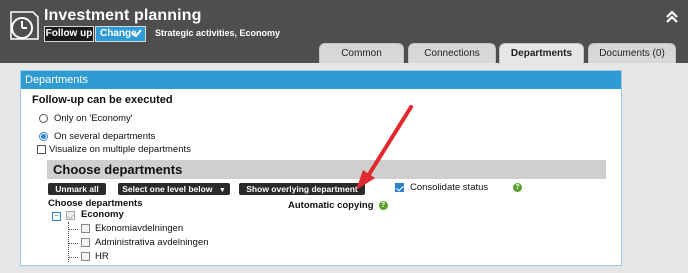 The image size is (688, 273). What do you see at coordinates (102, 256) in the screenshot?
I see `tree-item-label: HR` at bounding box center [102, 256].